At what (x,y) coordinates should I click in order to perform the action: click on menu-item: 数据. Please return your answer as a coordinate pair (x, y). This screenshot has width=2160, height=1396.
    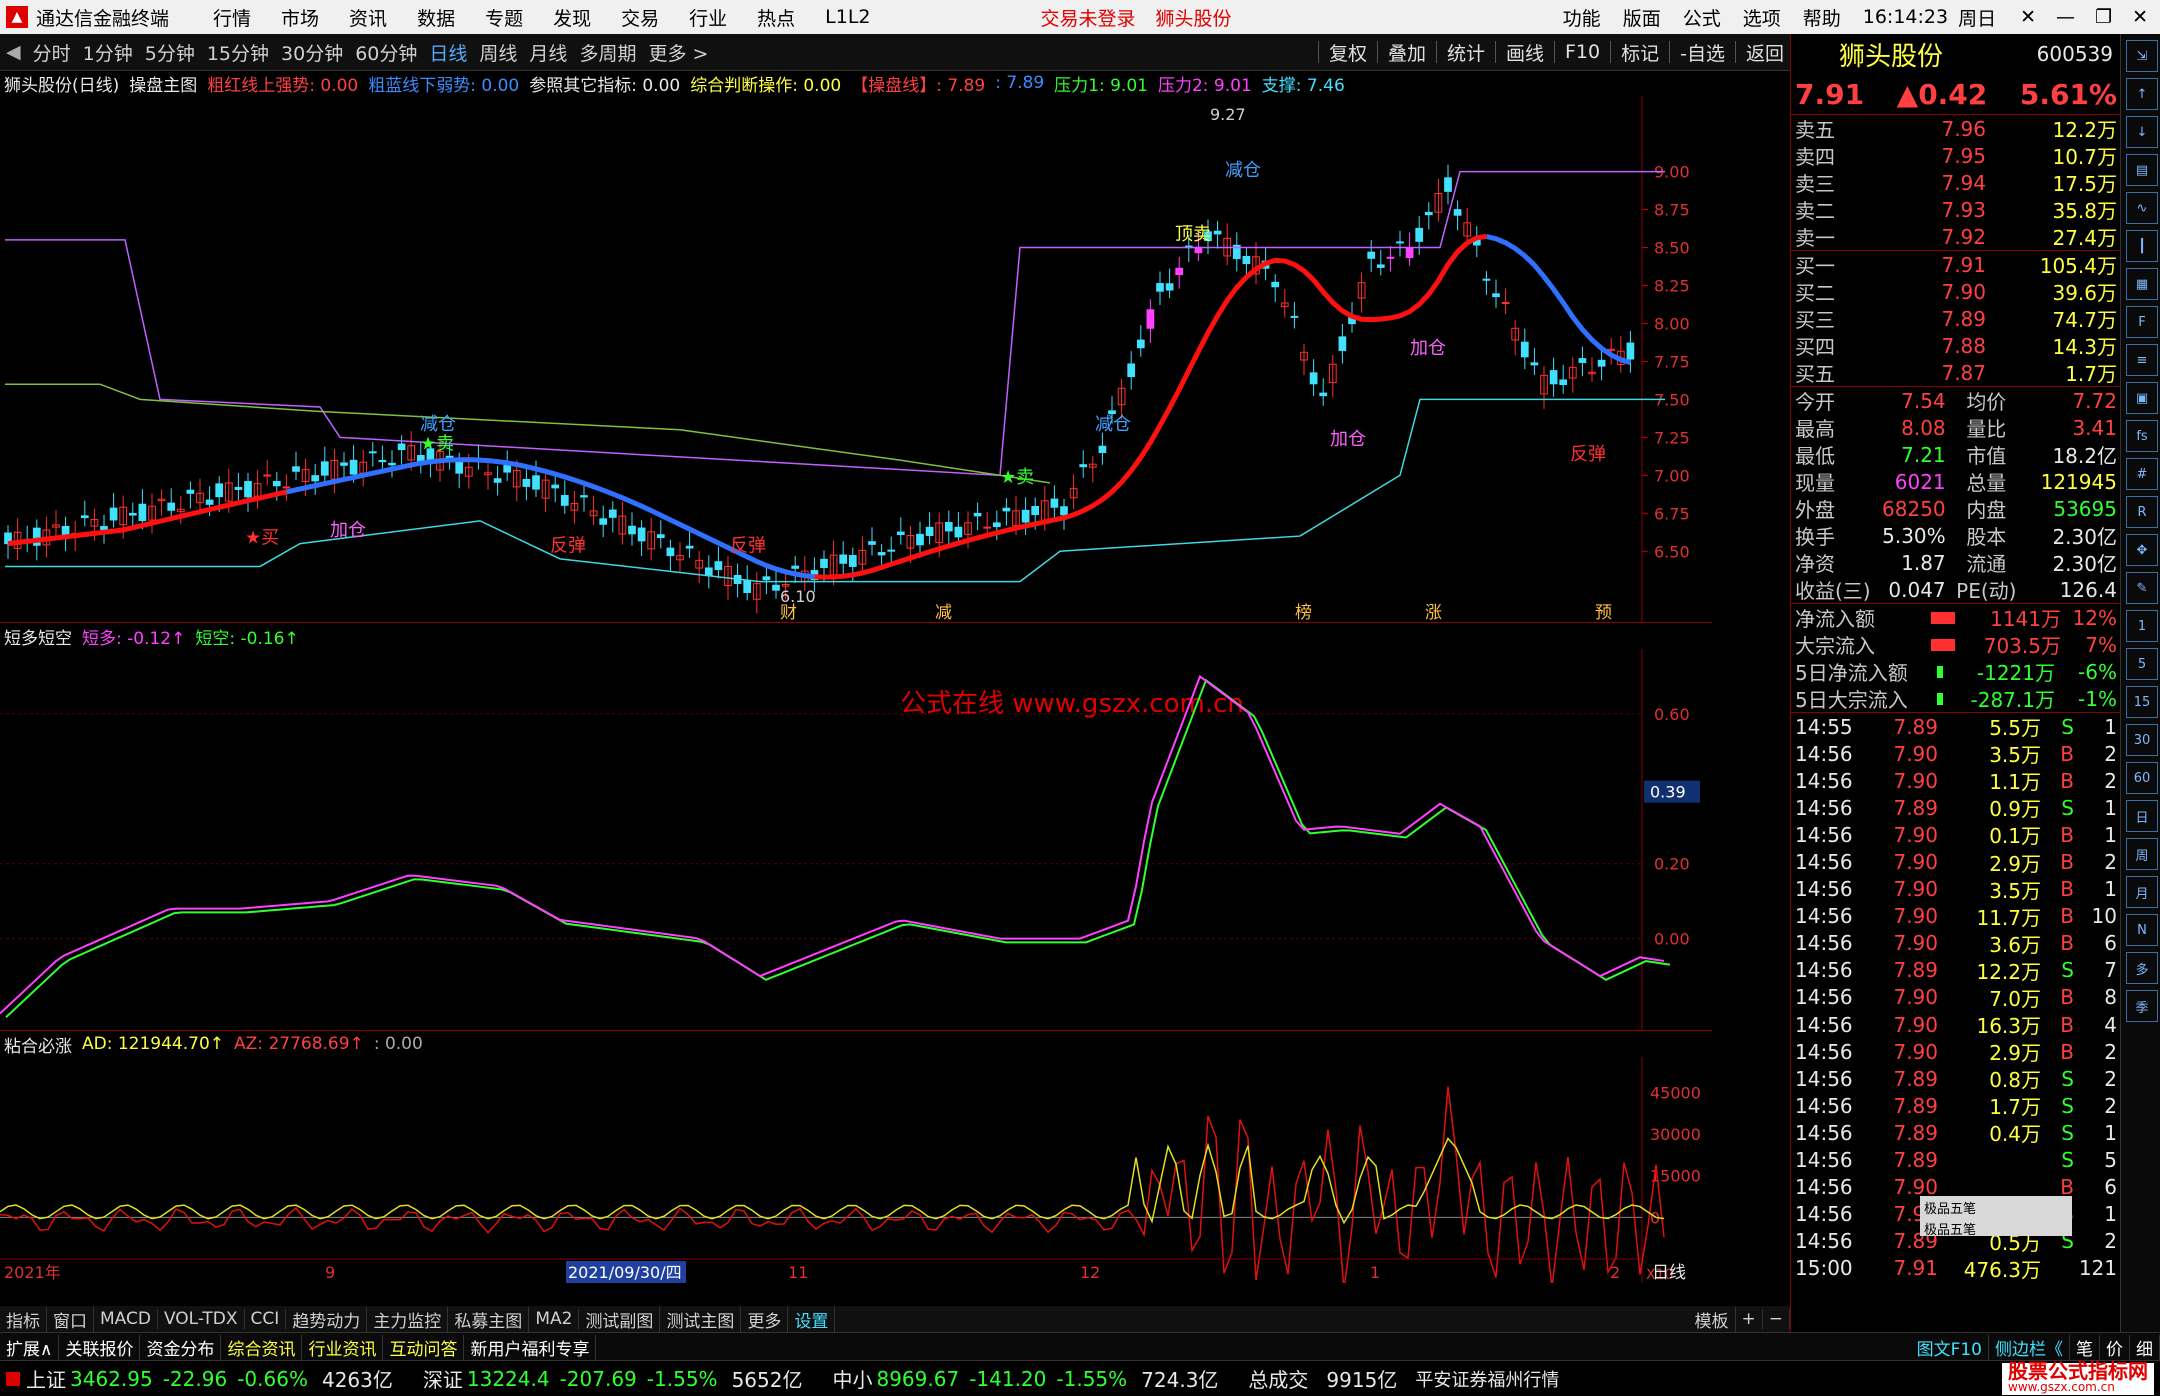
    Looking at the image, I should click on (436, 17).